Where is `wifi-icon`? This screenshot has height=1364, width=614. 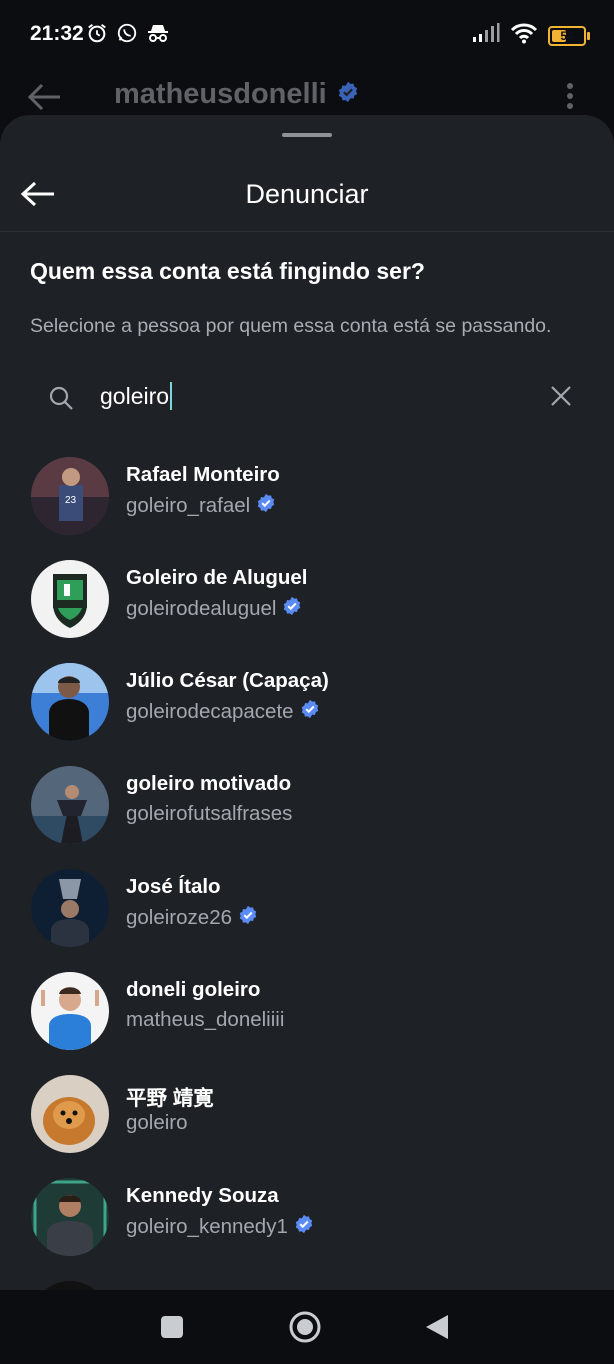
wifi-icon is located at coordinates (524, 35).